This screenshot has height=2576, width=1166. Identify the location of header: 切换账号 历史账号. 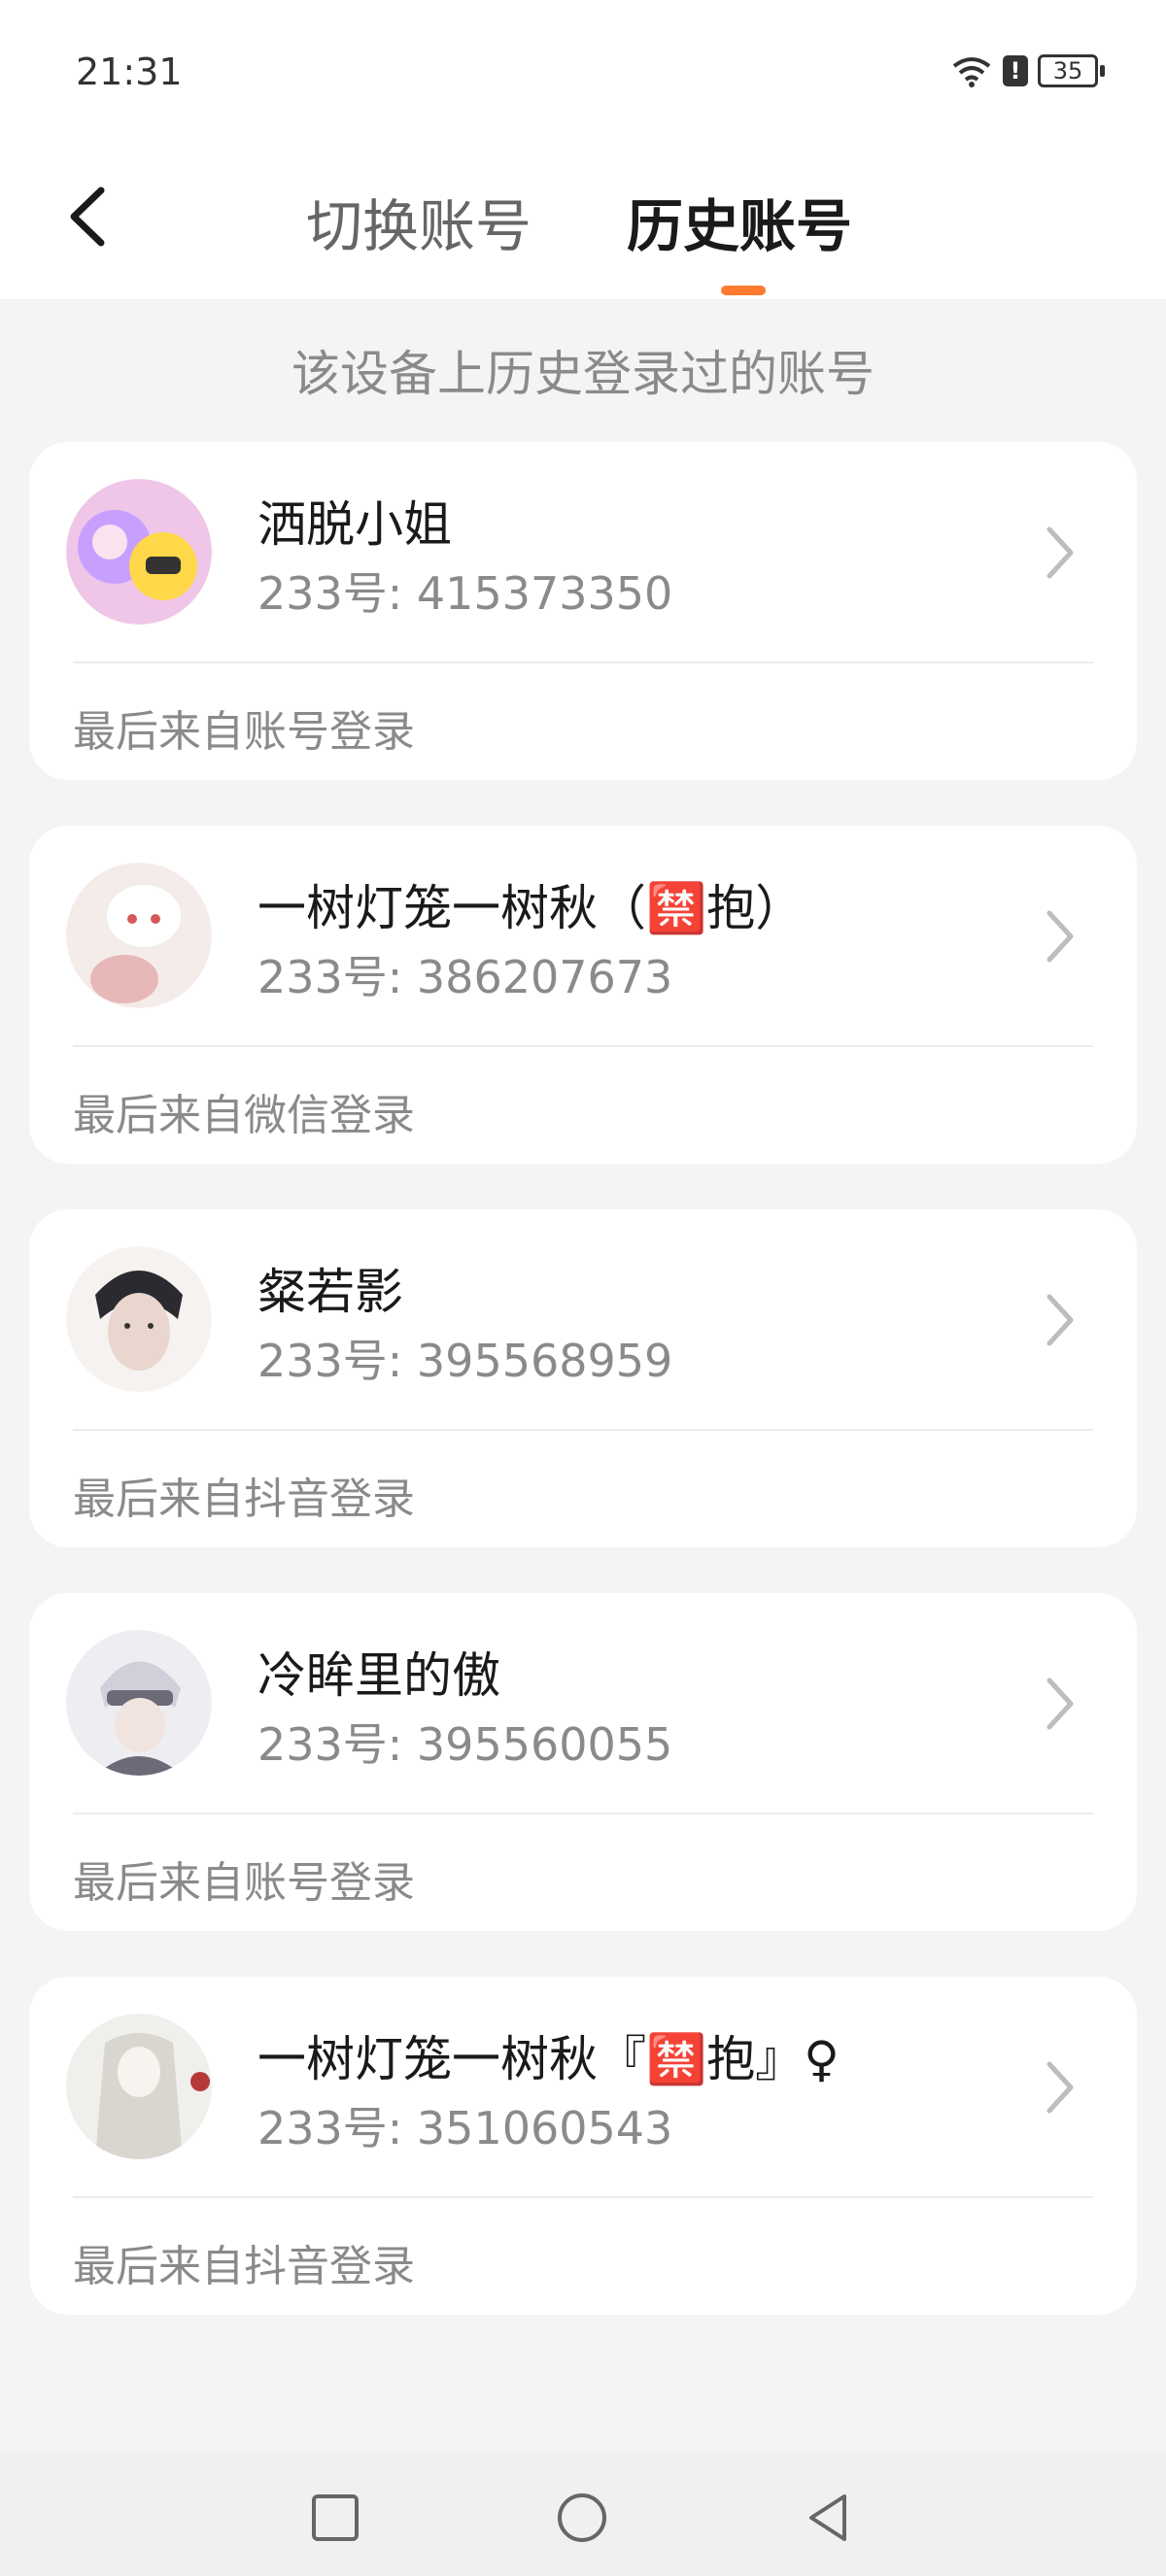
(583, 222).